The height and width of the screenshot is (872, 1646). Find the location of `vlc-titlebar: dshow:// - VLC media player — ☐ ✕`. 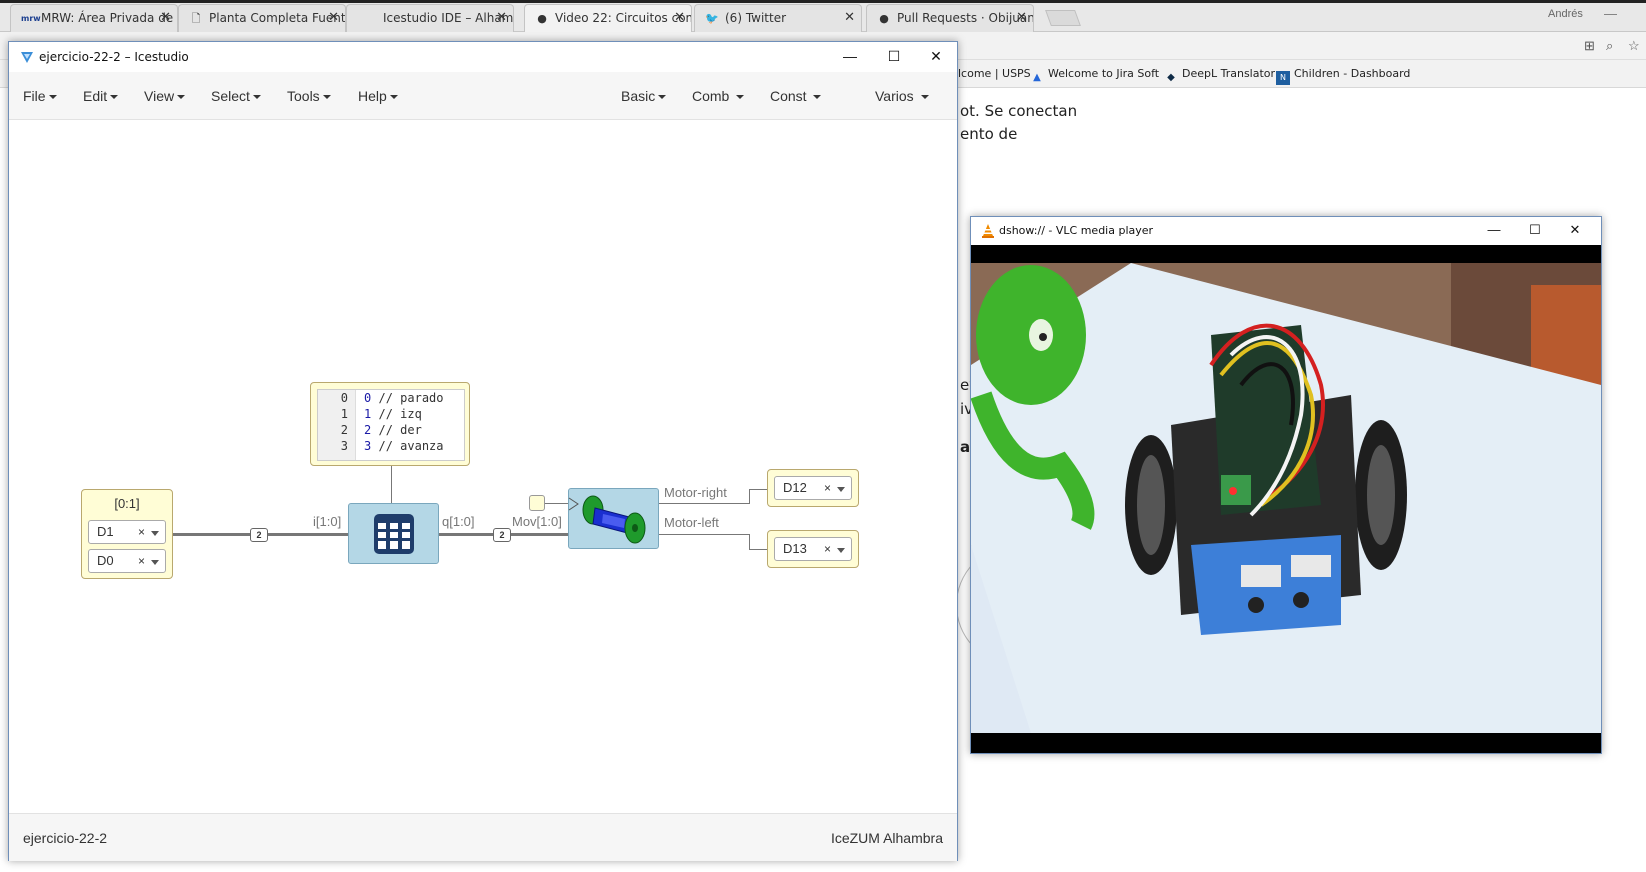

vlc-titlebar: dshow:// - VLC media player — ☐ ✕ is located at coordinates (1286, 231).